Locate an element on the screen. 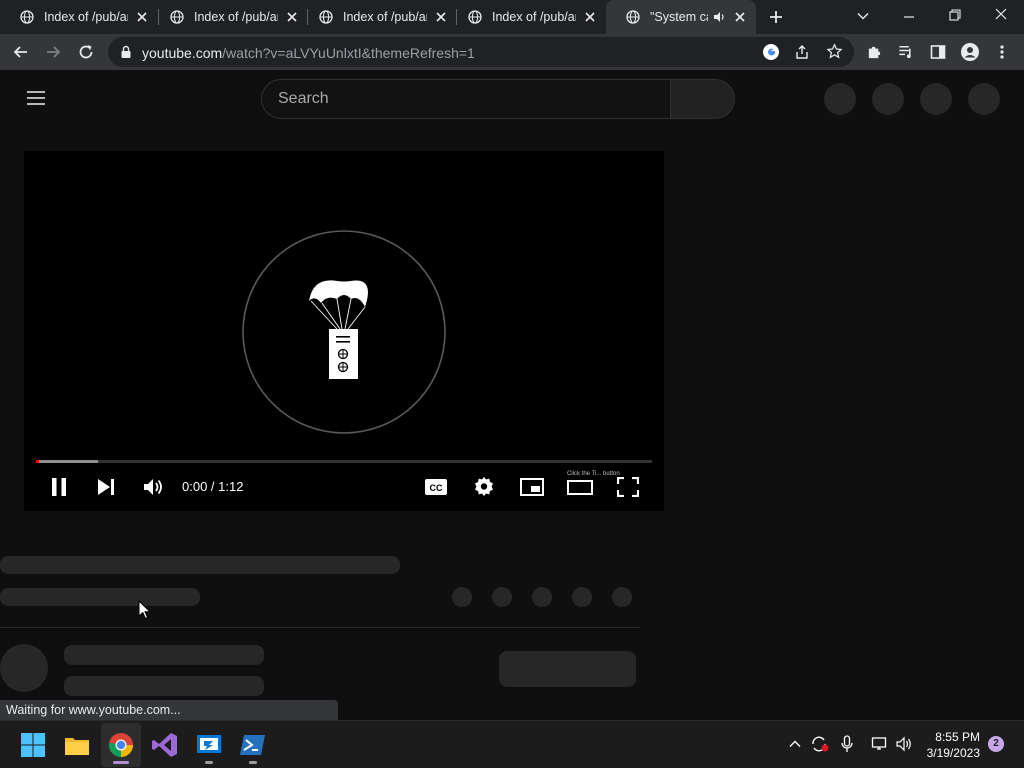  theater-mode-icon is located at coordinates (580, 487).